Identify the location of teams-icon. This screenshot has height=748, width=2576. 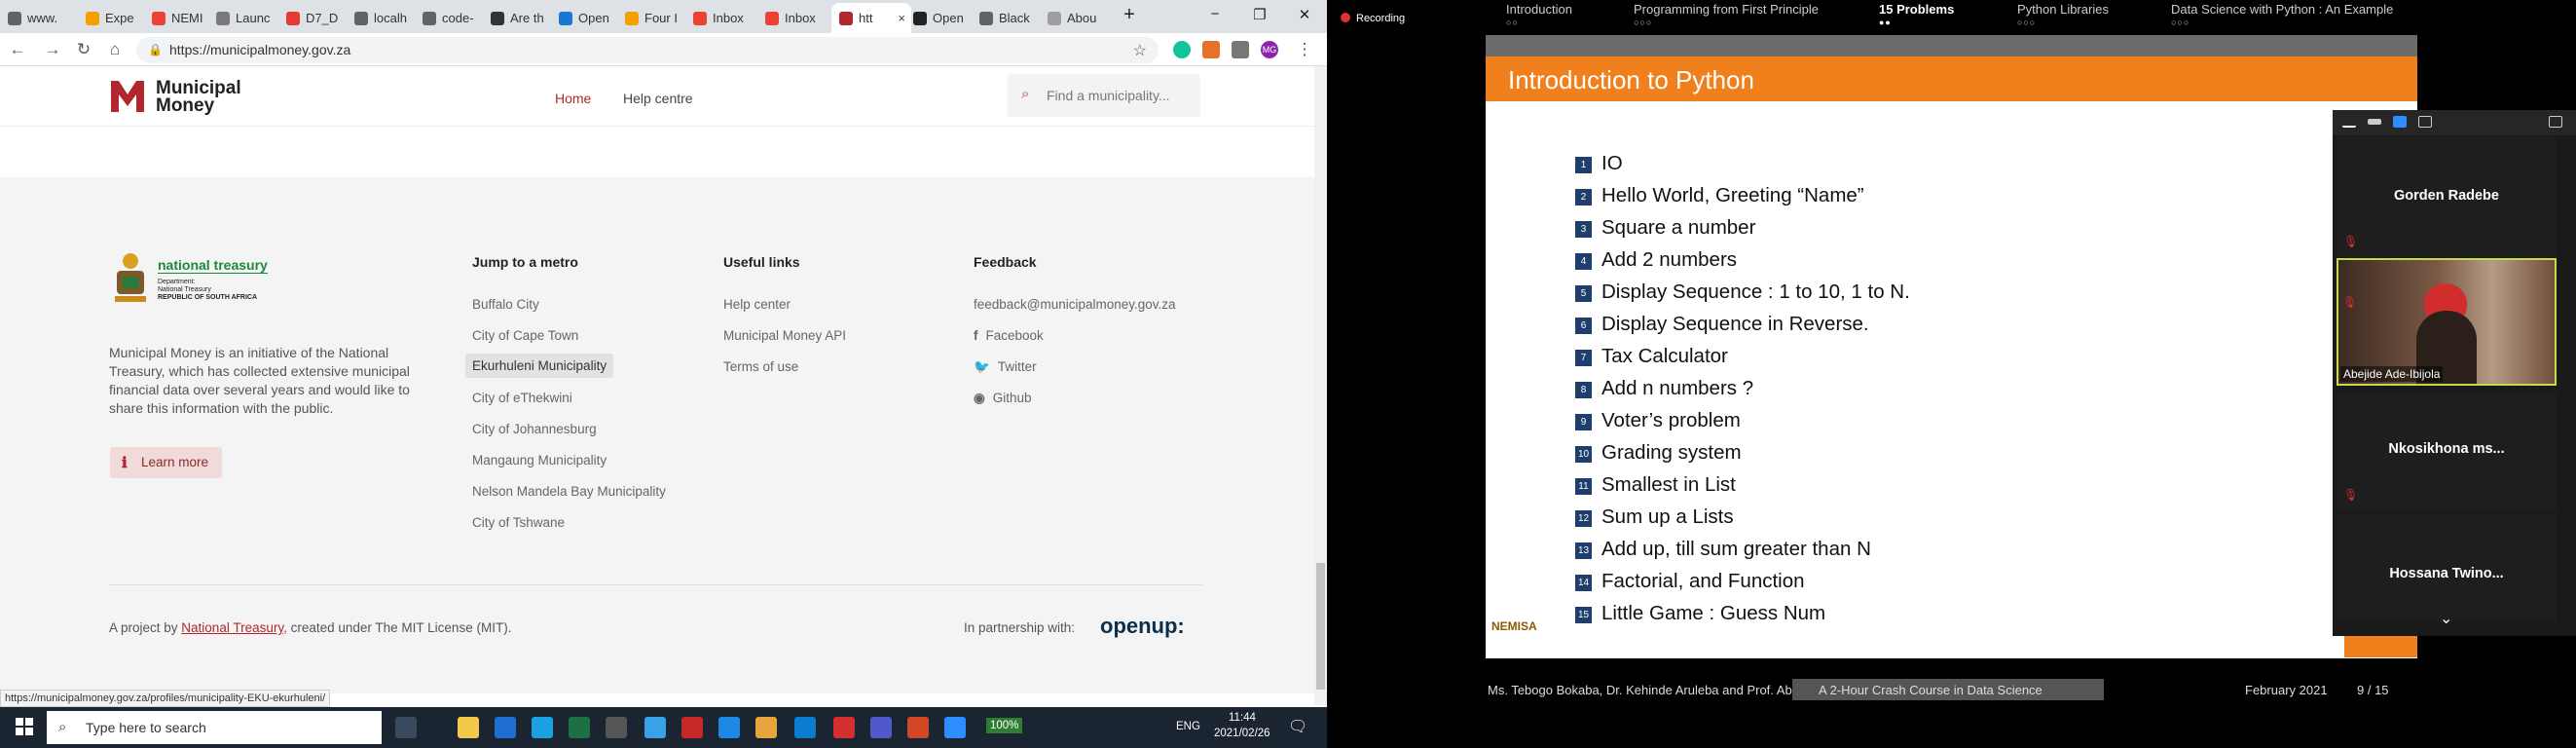
(881, 728).